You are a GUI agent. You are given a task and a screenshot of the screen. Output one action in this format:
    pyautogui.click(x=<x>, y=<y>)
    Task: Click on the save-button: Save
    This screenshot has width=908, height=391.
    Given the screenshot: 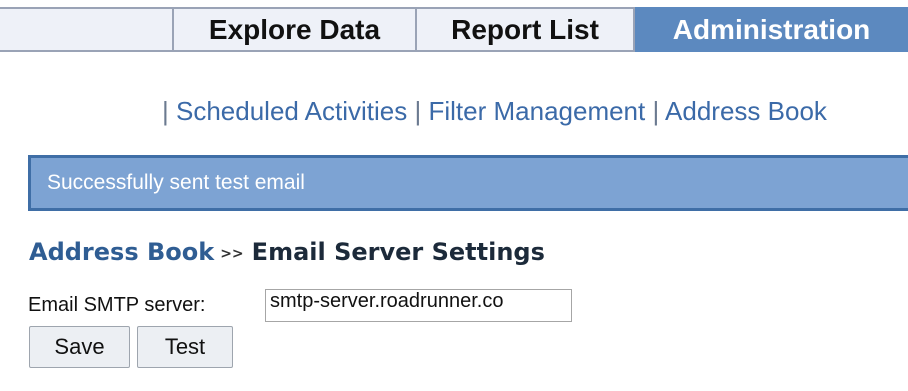 What is the action you would take?
    pyautogui.click(x=79, y=347)
    